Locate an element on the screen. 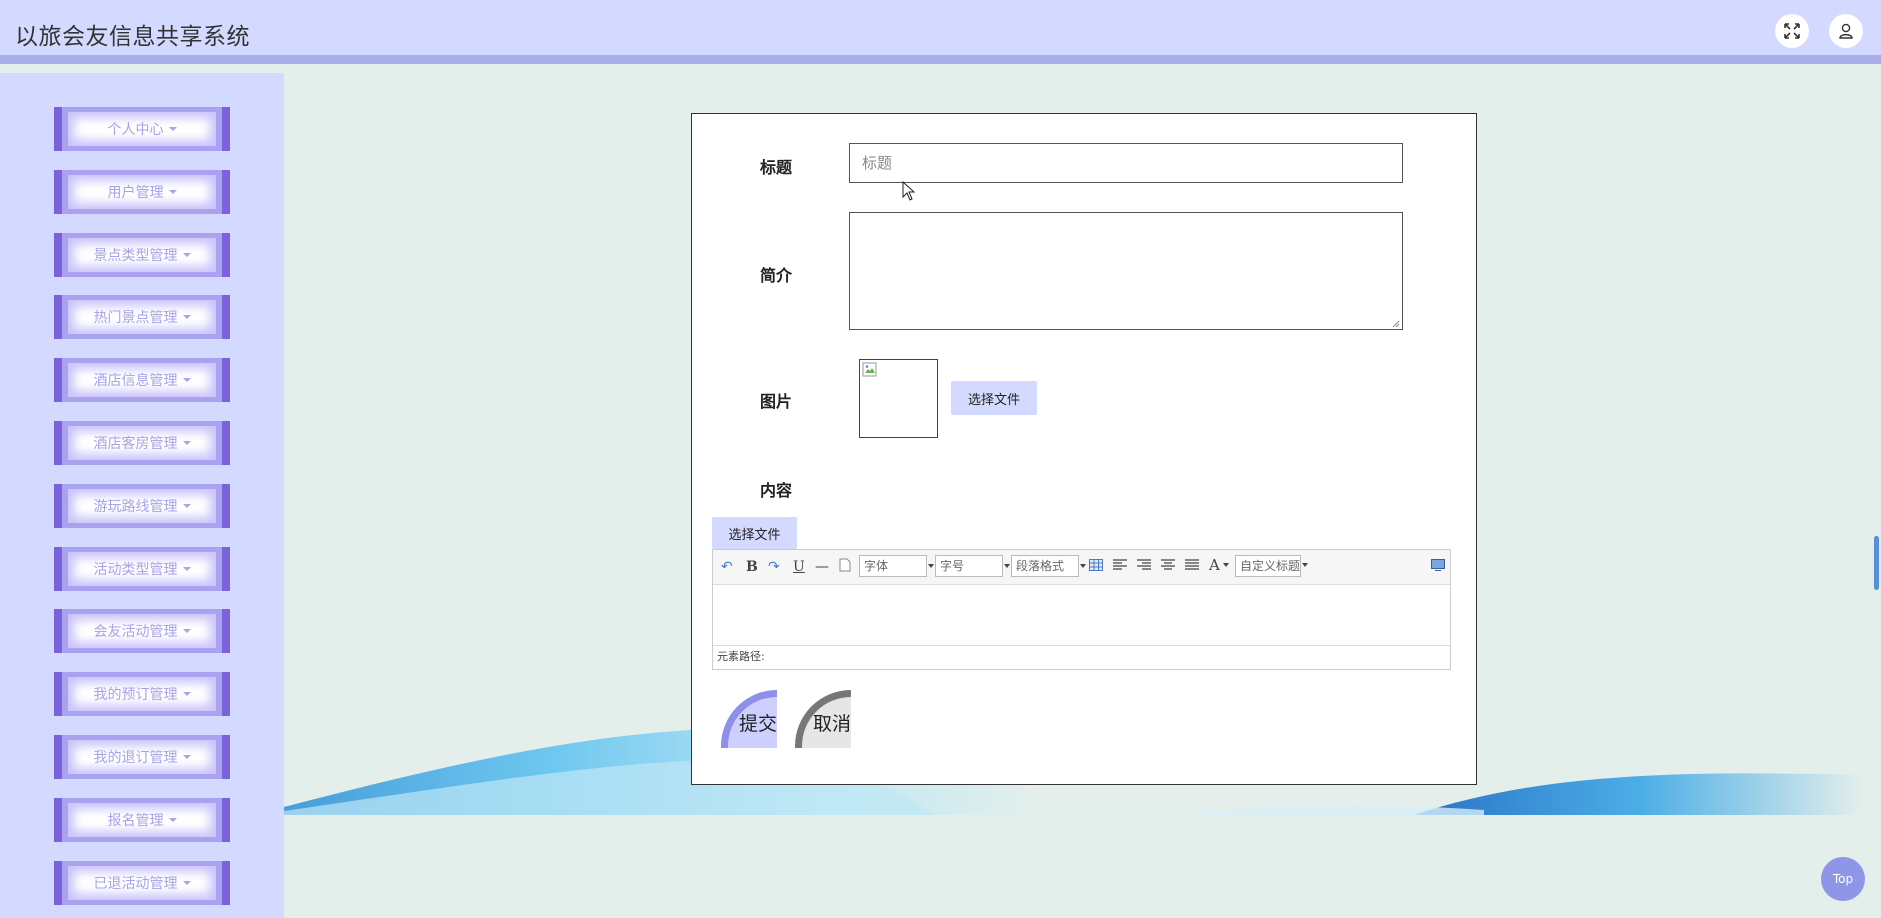 The height and width of the screenshot is (918, 1881). sidebar-item-label: 游玩路线管理 is located at coordinates (135, 507).